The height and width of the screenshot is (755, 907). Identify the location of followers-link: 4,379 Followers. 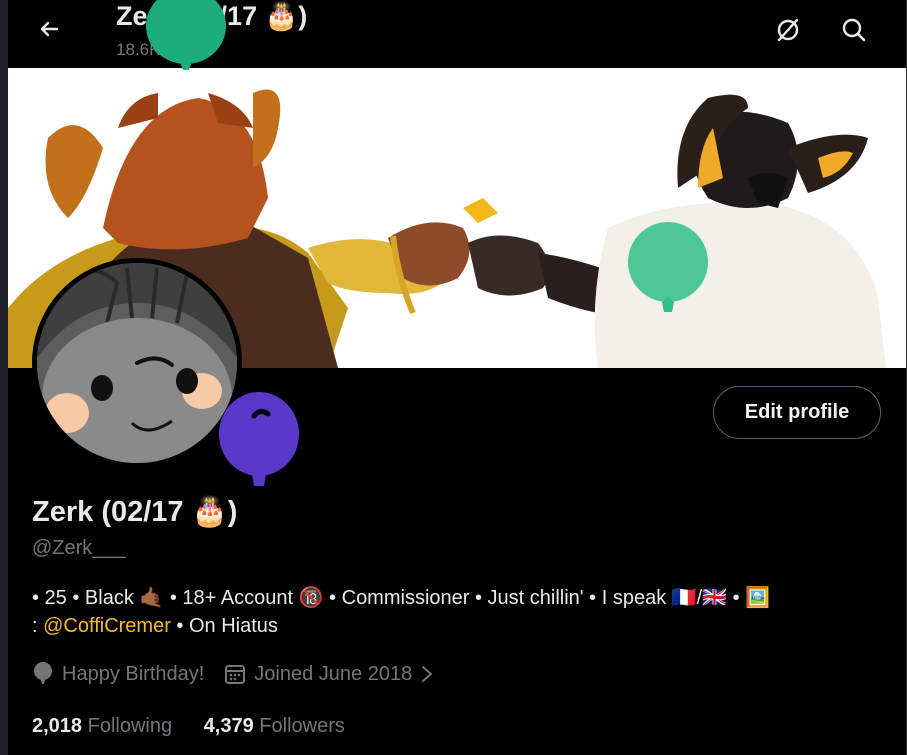
(274, 726).